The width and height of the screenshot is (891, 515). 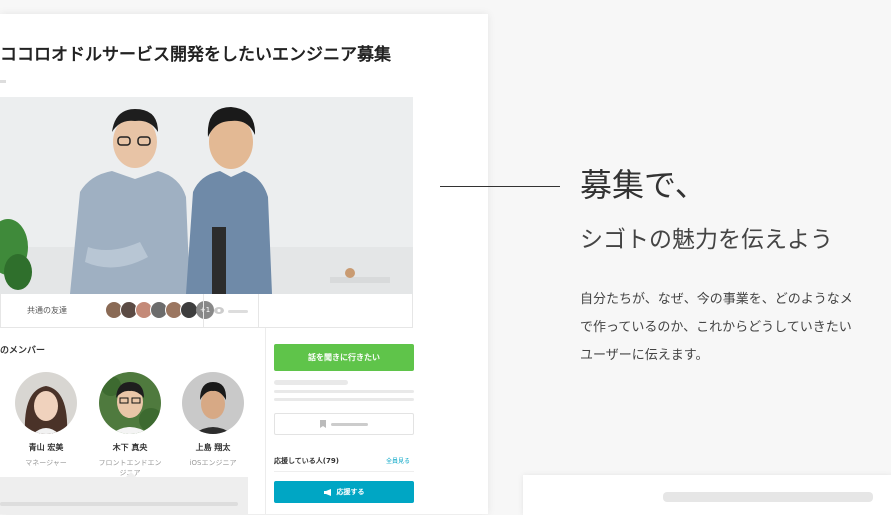 What do you see at coordinates (644, 355) in the screenshot?
I see `feature-description-line: ユーザーに伝えます。` at bounding box center [644, 355].